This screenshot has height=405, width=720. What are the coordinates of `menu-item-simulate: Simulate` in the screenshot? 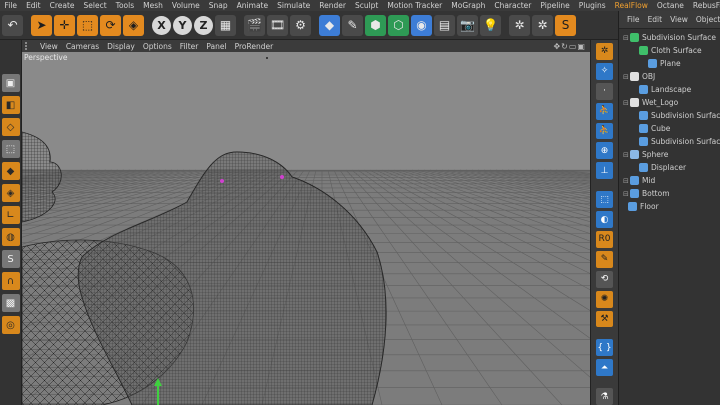 It's located at (294, 5).